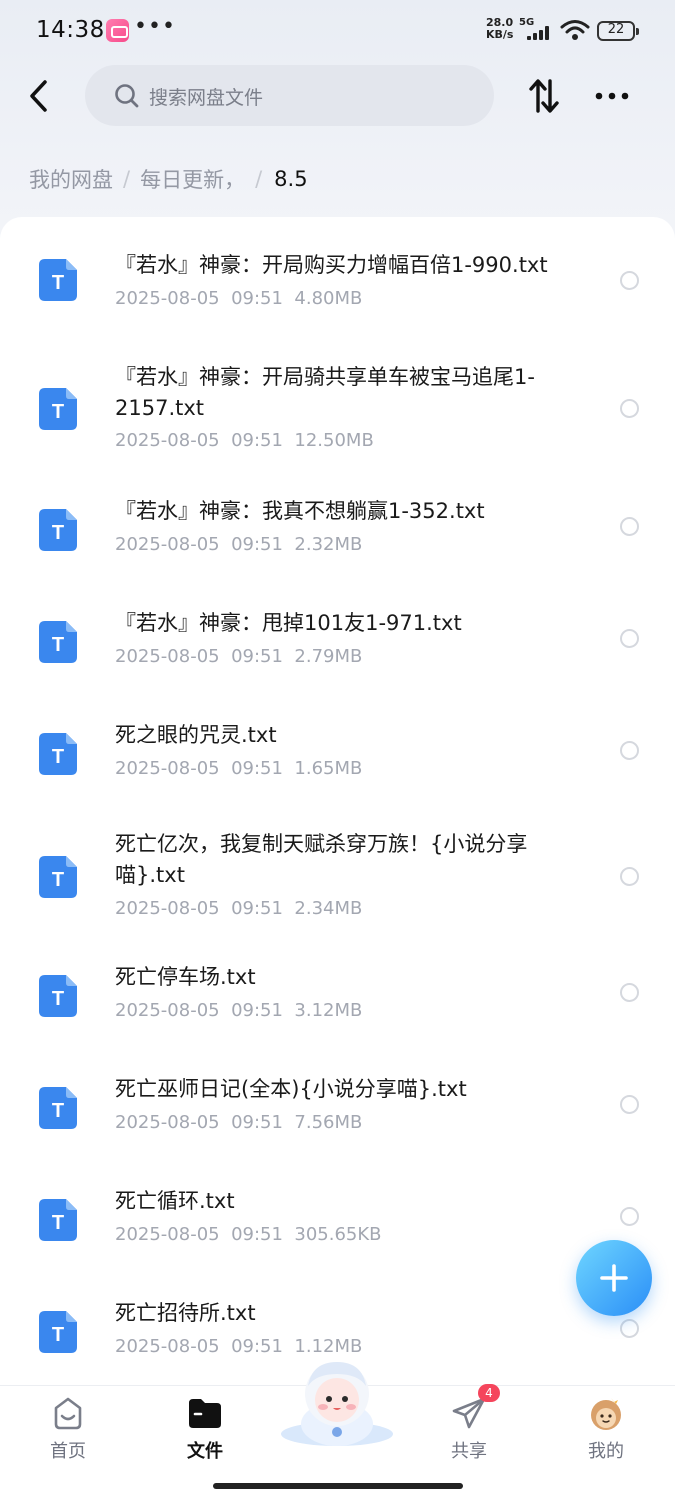 Image resolution: width=675 pixels, height=1500 pixels. I want to click on file-size: 2.32MB, so click(328, 544).